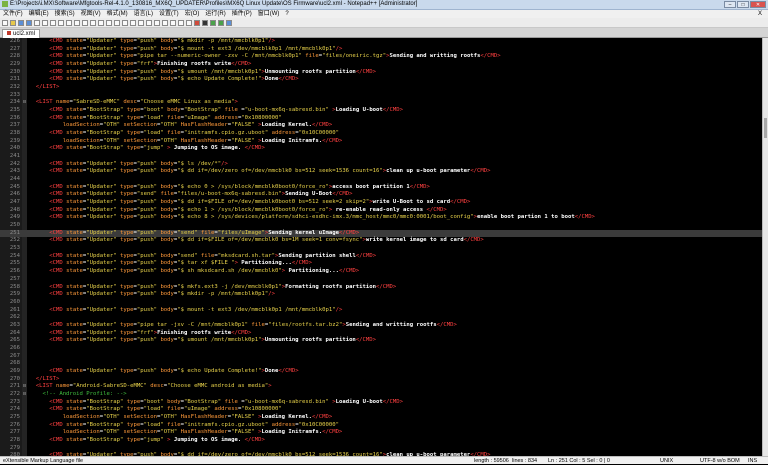 The width and height of the screenshot is (768, 465). Describe the element at coordinates (65, 14) in the screenshot. I see `menu-item: 搜索(S)` at that location.